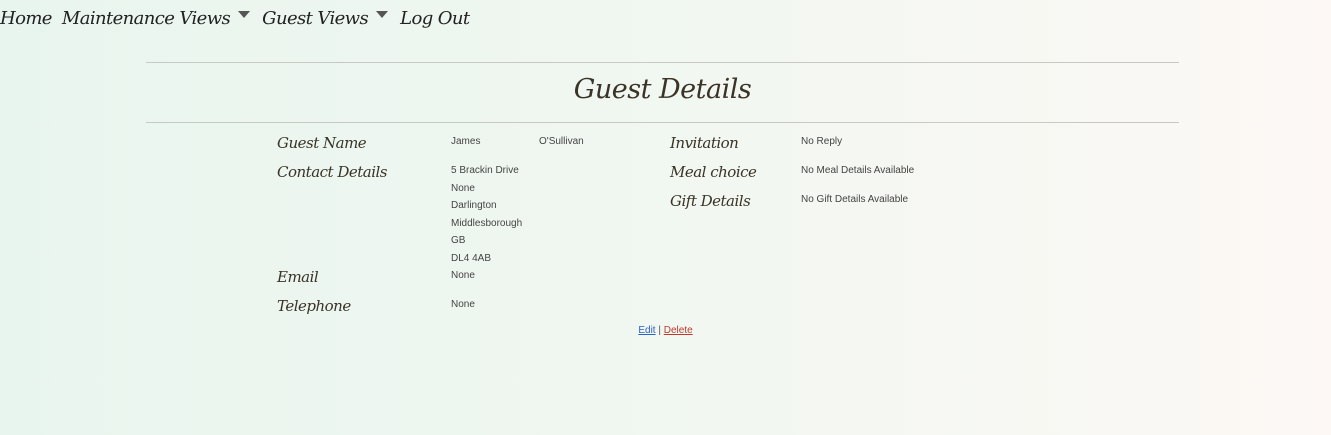 The width and height of the screenshot is (1331, 435). What do you see at coordinates (474, 205) in the screenshot?
I see `address-city: Darlington` at bounding box center [474, 205].